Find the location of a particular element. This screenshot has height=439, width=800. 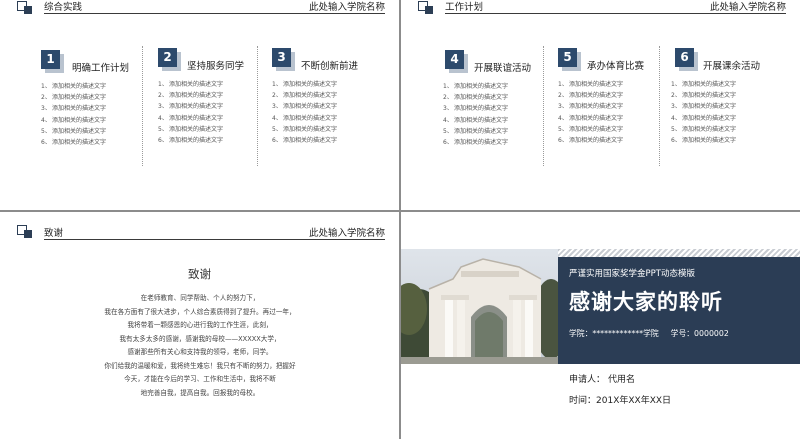

acknowledgement-line: 地完善自我，提高自我。回报我的母校。 is located at coordinates (200, 392).